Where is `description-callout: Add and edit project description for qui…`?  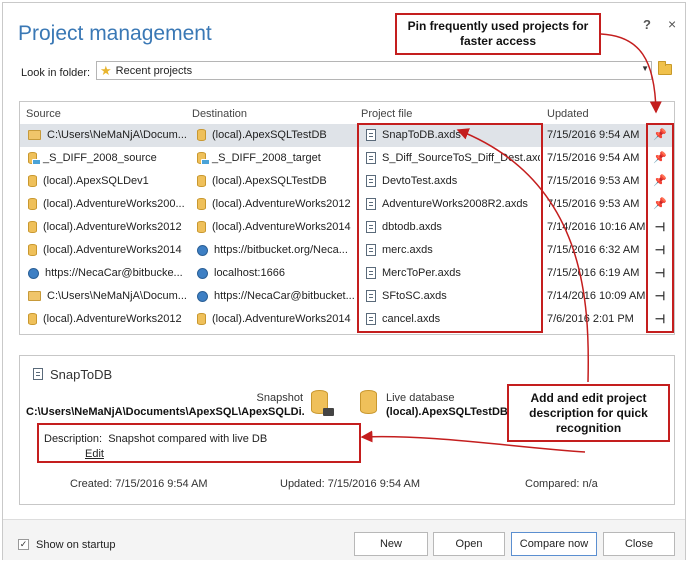
description-callout: Add and edit project description for qui… is located at coordinates (588, 413).